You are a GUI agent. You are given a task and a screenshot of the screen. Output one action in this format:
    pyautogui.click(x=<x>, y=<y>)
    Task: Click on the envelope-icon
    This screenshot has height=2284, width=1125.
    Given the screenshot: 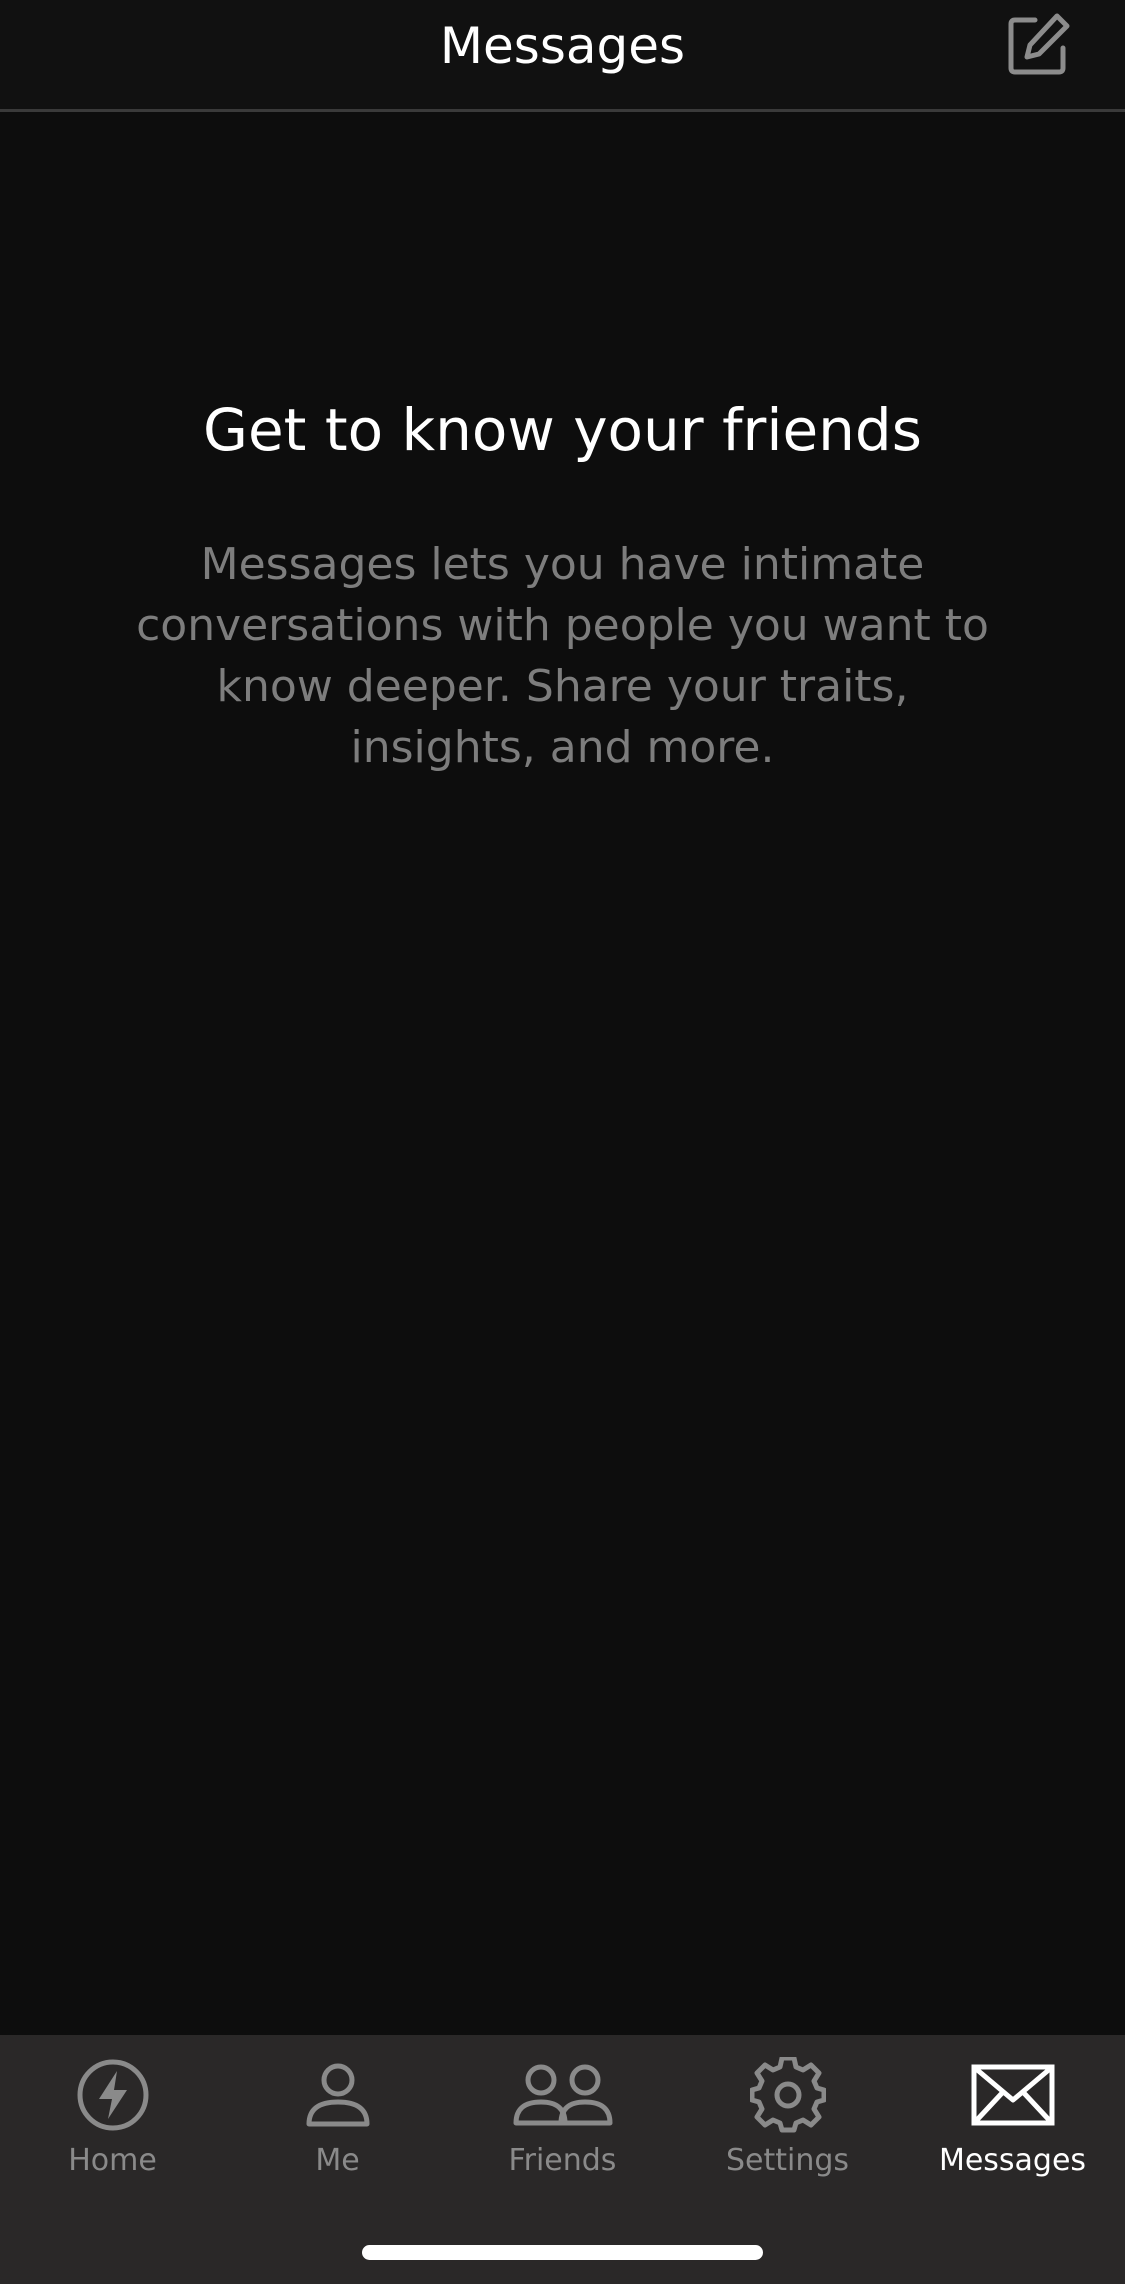 What is the action you would take?
    pyautogui.click(x=1012, y=2095)
    